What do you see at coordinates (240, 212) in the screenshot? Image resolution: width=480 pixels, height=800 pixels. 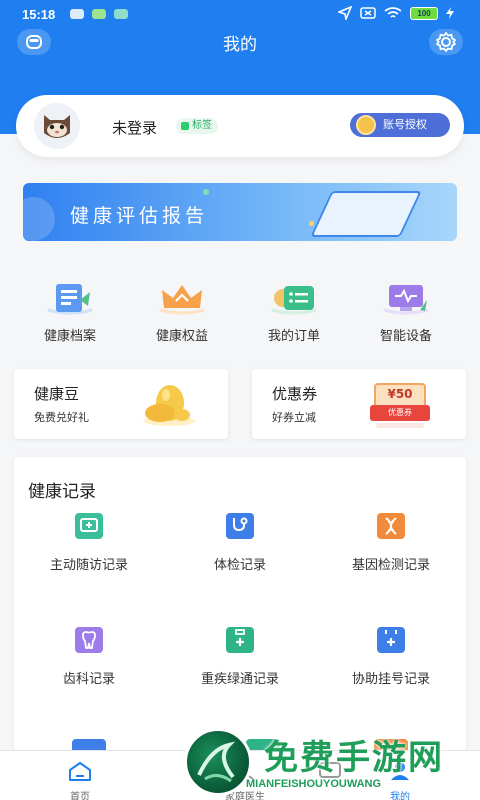 I see `health-report-banner: 健康评估报告` at bounding box center [240, 212].